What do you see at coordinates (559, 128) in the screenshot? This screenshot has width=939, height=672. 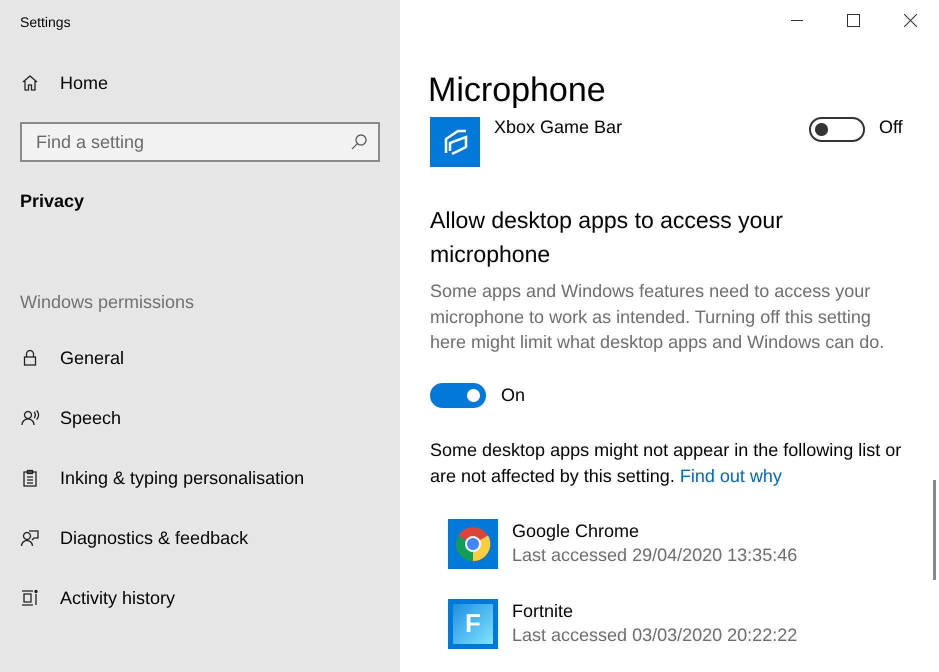 I see `app-name: Xbox Game Bar` at bounding box center [559, 128].